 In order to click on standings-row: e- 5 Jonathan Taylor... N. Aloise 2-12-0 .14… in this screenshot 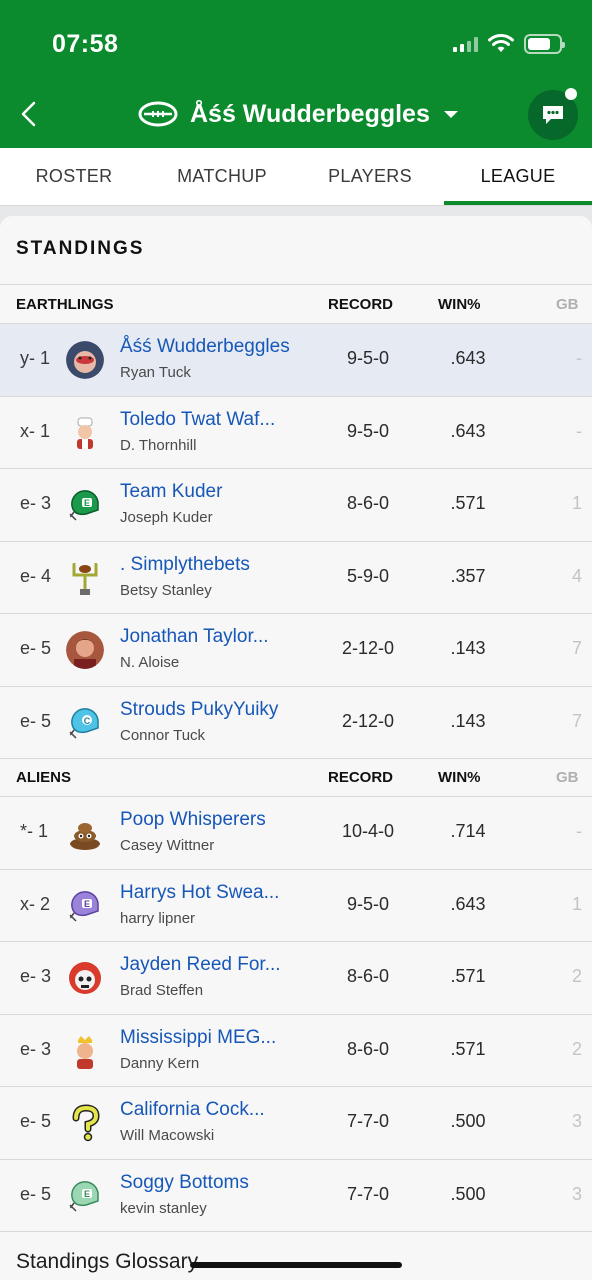, I will do `click(296, 650)`.